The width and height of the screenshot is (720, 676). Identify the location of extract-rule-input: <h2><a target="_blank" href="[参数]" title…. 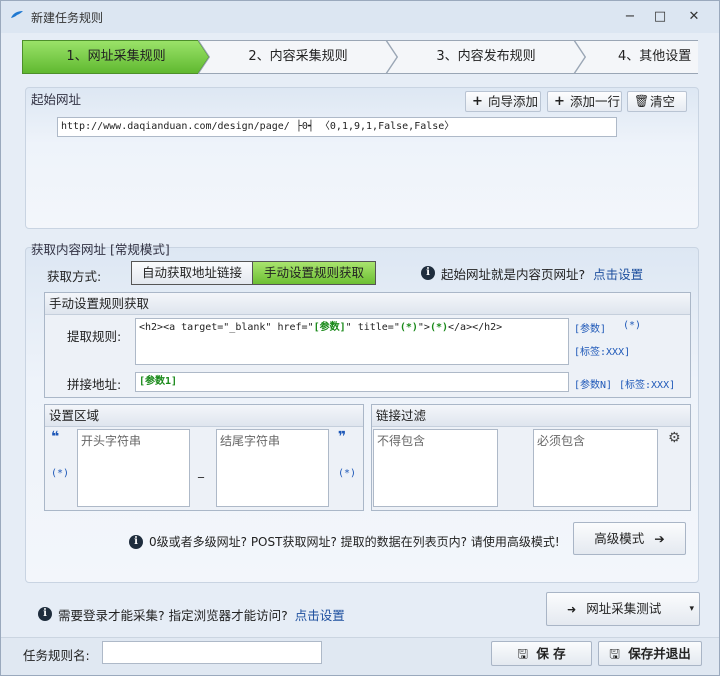
(352, 341).